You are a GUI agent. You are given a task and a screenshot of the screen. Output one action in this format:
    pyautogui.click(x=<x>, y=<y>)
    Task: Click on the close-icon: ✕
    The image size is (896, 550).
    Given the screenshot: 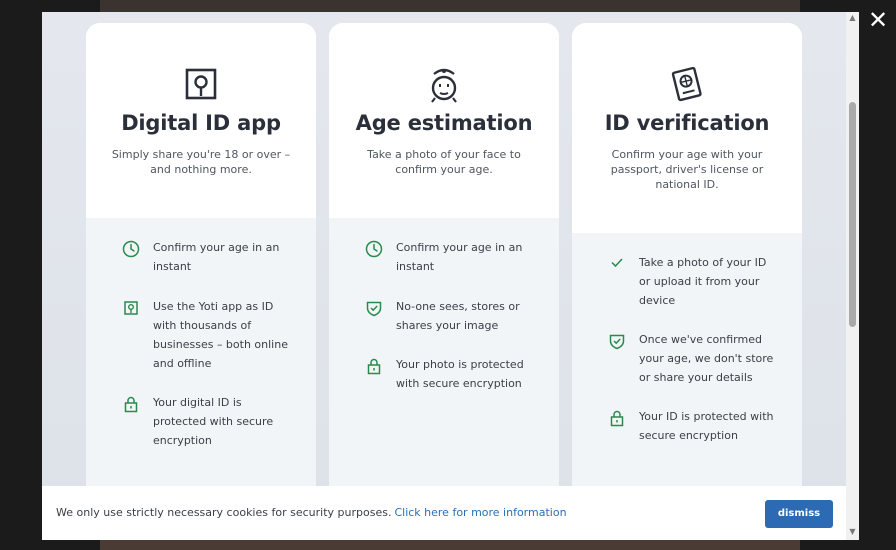 What is the action you would take?
    pyautogui.click(x=878, y=20)
    